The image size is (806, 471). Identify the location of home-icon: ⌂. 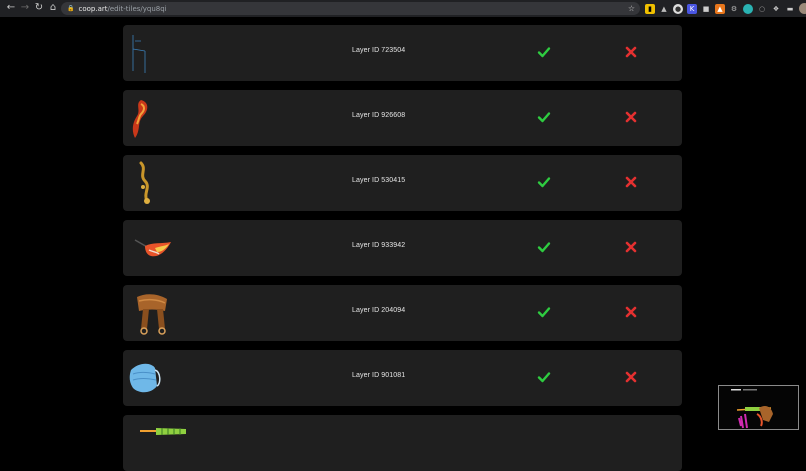
(53, 8).